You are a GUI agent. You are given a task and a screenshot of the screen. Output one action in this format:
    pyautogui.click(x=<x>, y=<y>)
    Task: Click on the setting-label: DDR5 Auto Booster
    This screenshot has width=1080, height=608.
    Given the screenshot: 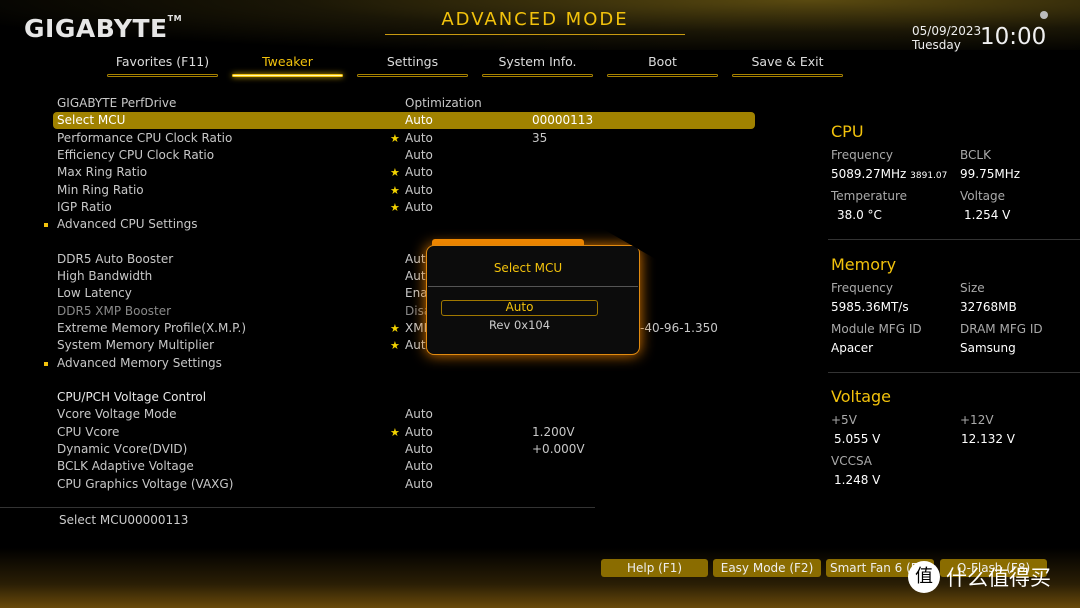 What is the action you would take?
    pyautogui.click(x=115, y=258)
    